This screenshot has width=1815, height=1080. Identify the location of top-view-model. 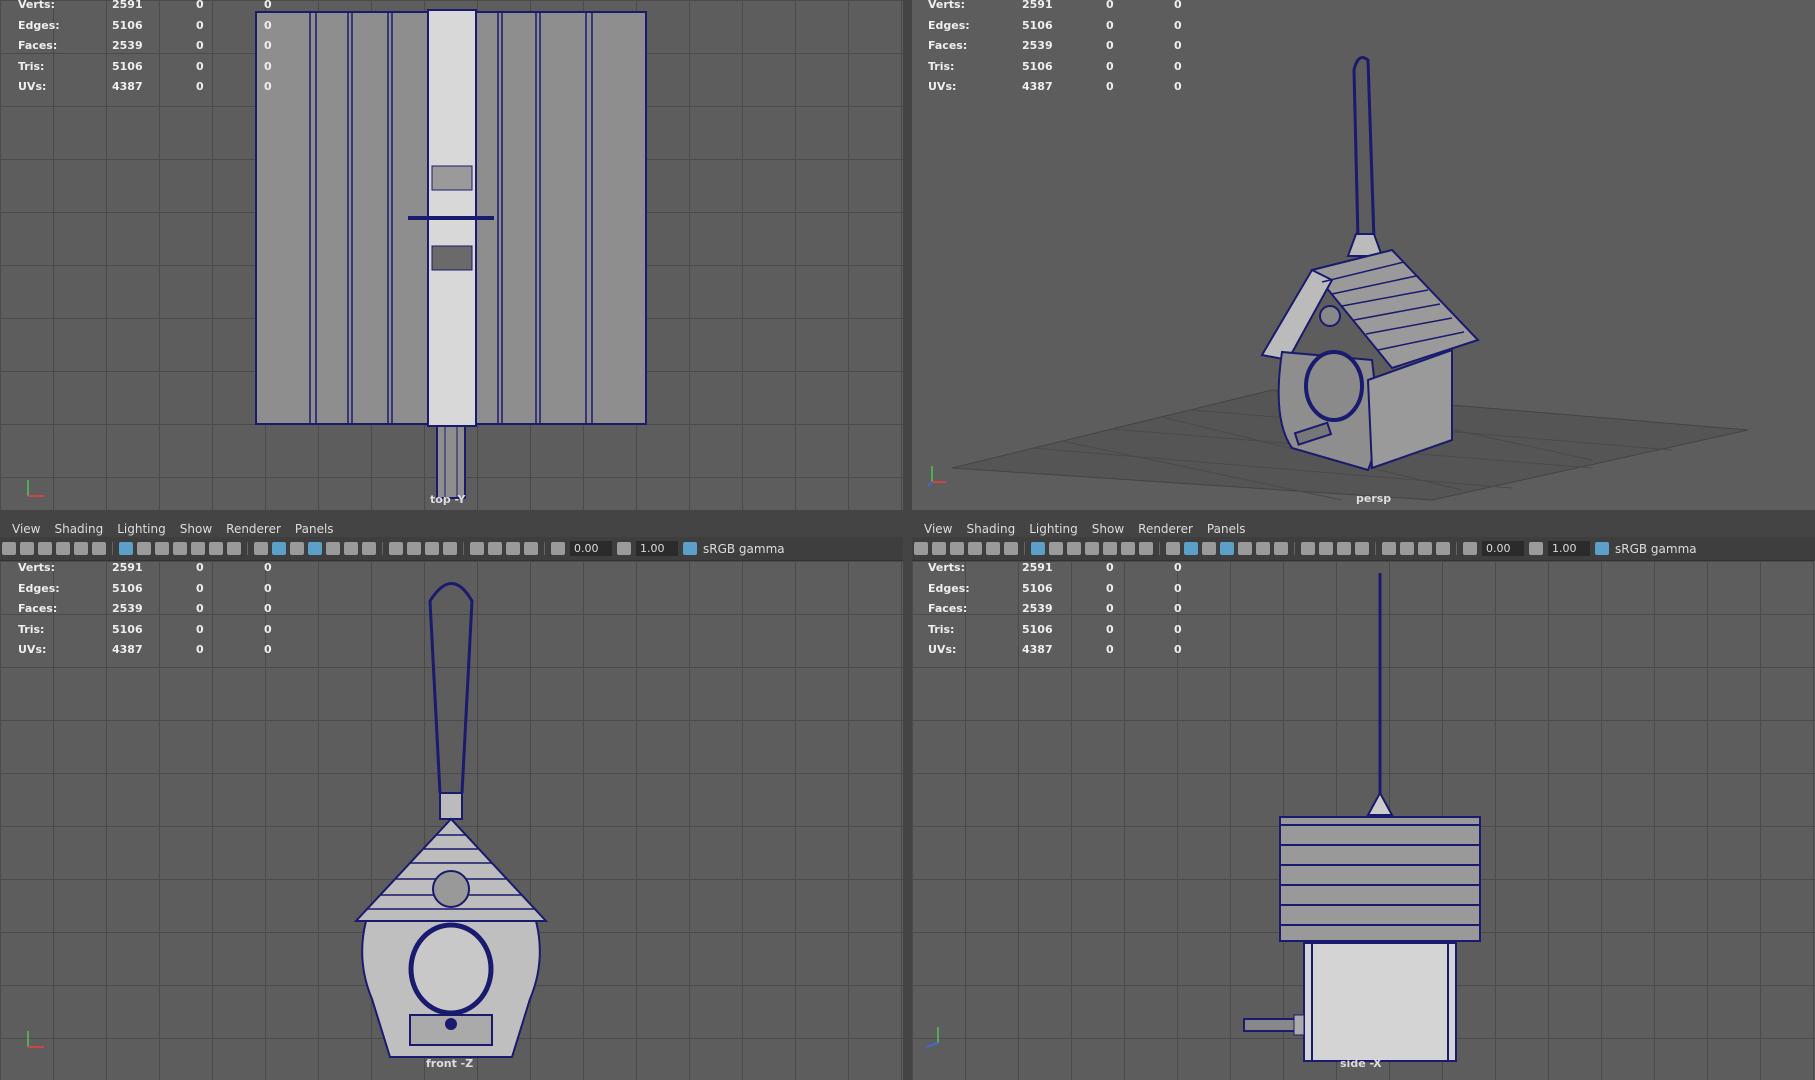
(451, 254).